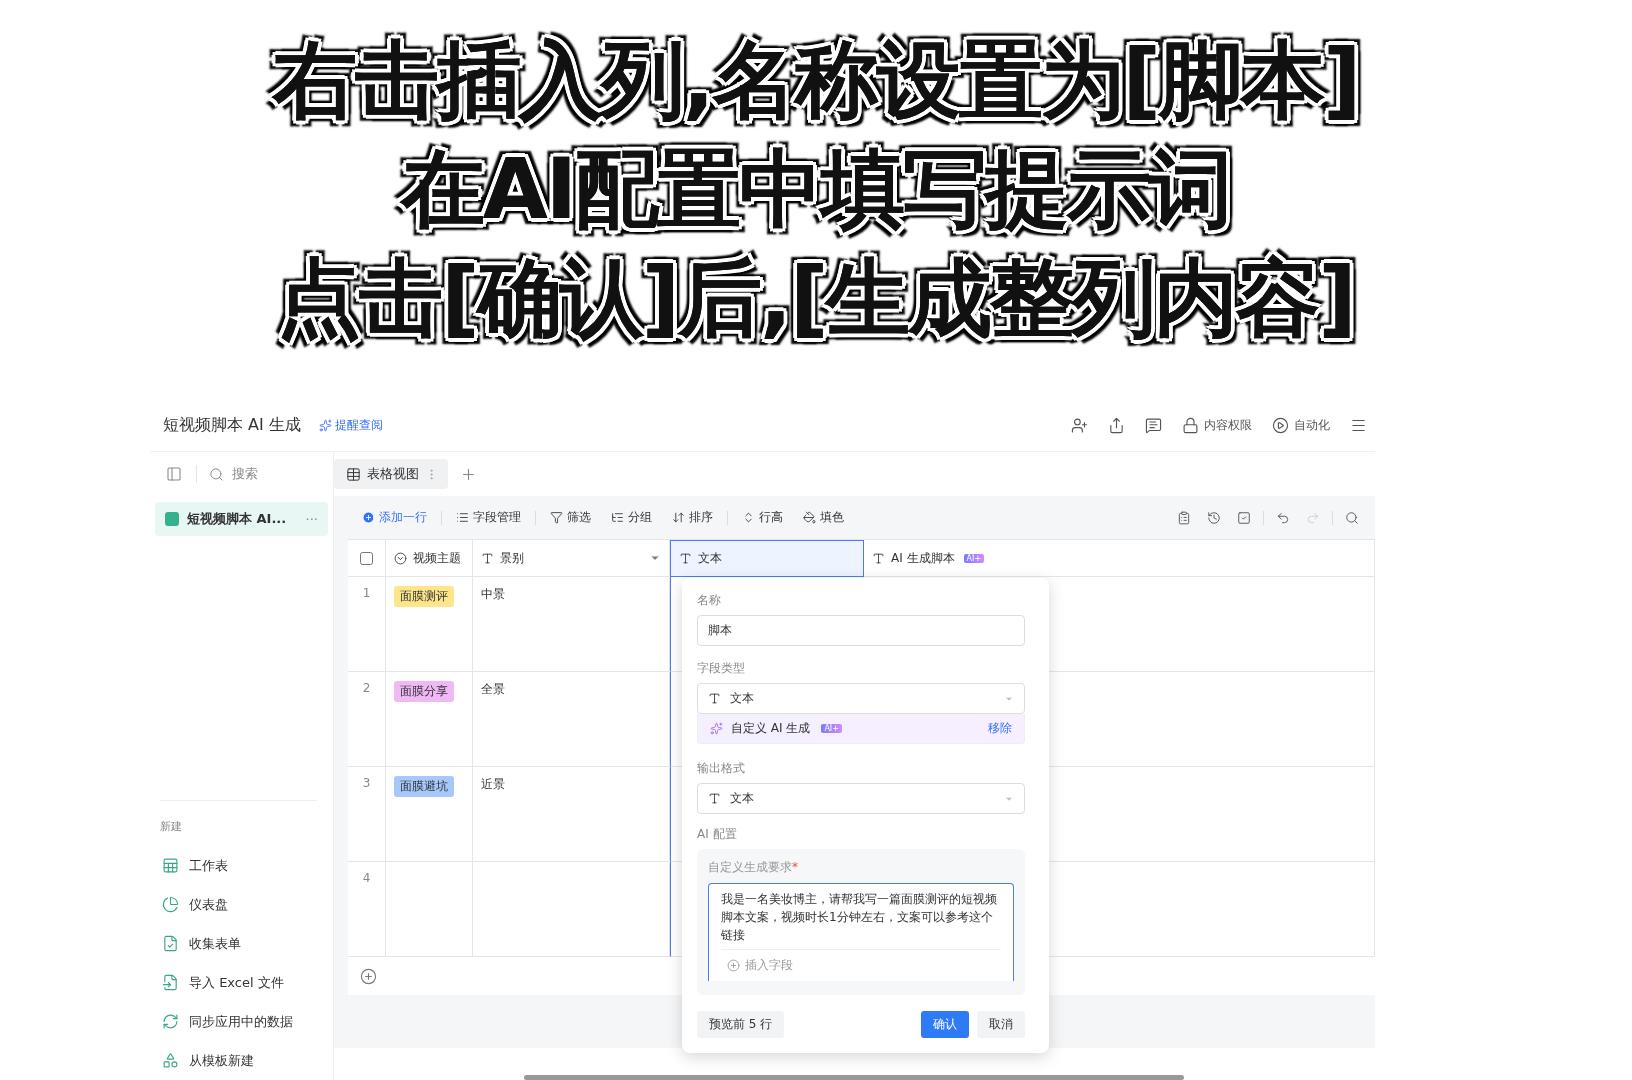 Image resolution: width=1632 pixels, height=1080 pixels. What do you see at coordinates (241, 519) in the screenshot?
I see `sidebar-item: 短视频脚本 AI... ···` at bounding box center [241, 519].